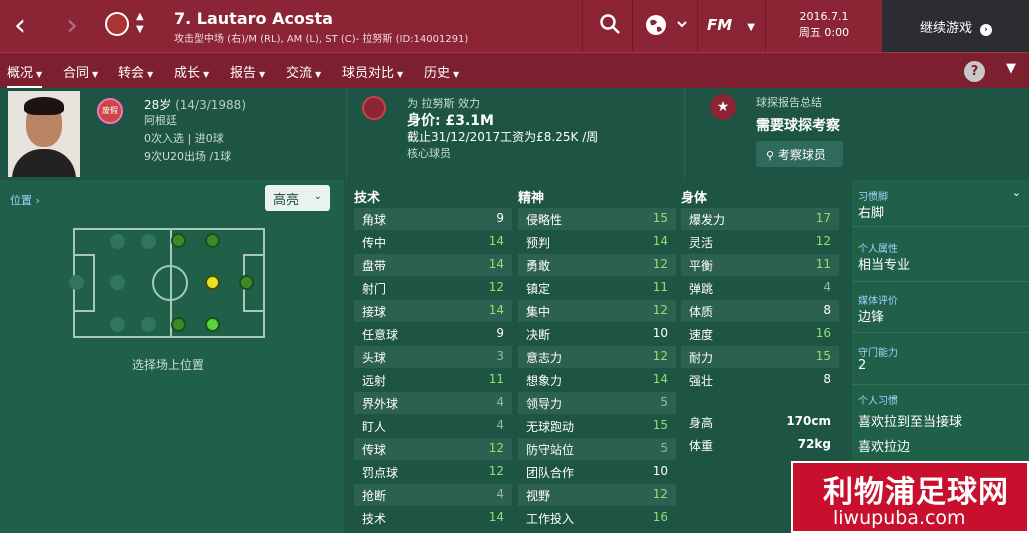 This screenshot has width=1029, height=533. I want to click on tab-development: 成长 ▼, so click(191, 71).